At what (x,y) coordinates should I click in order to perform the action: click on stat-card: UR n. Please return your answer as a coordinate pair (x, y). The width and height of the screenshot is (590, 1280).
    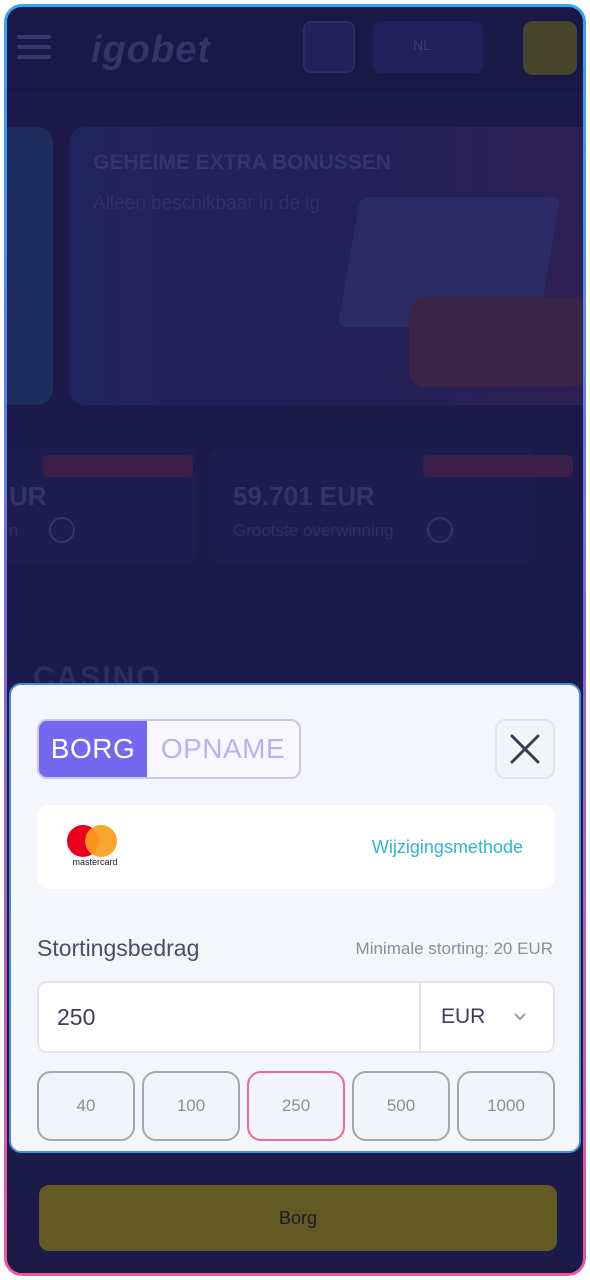
    Looking at the image, I should click on (102, 505).